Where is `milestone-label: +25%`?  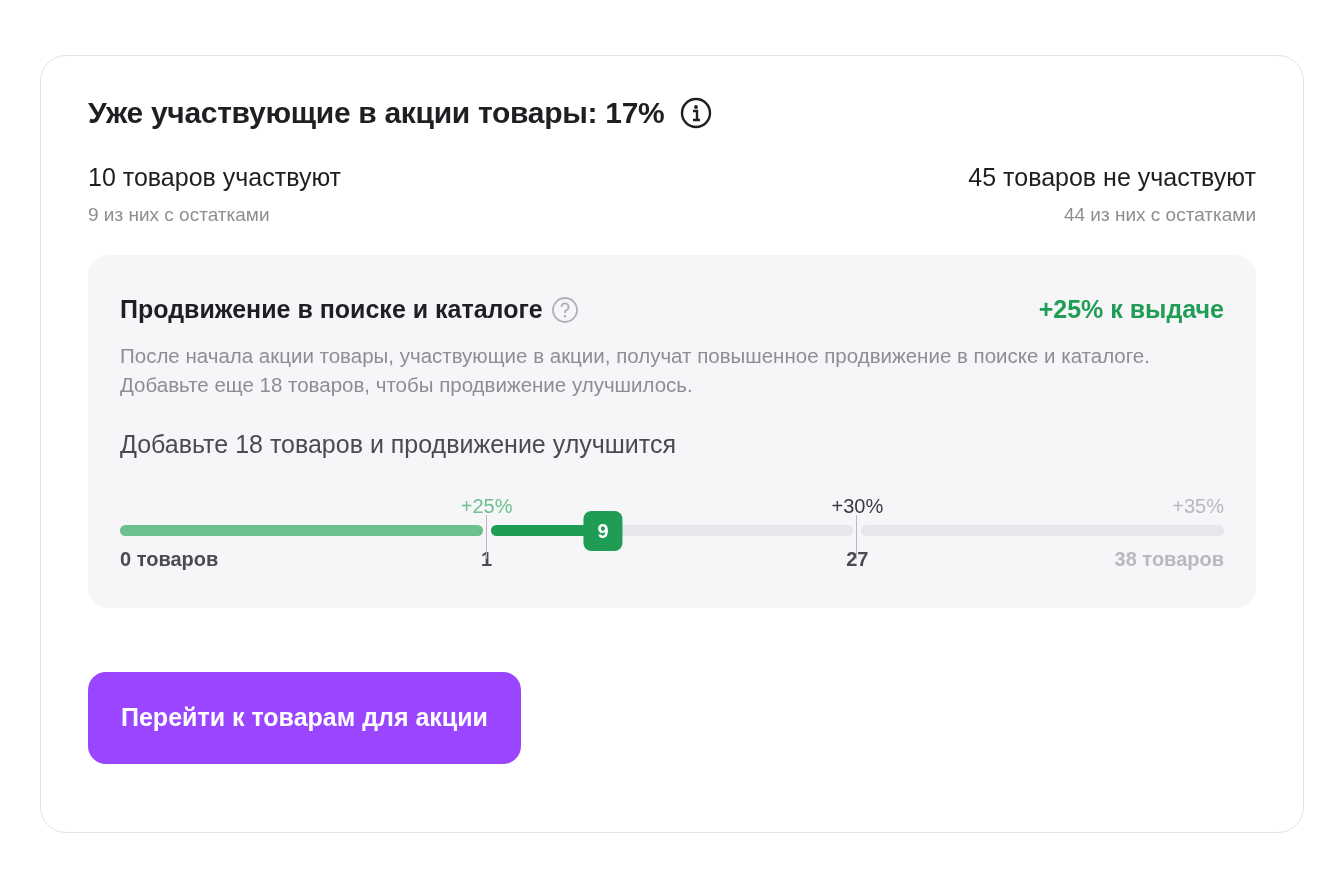 milestone-label: +25% is located at coordinates (486, 507).